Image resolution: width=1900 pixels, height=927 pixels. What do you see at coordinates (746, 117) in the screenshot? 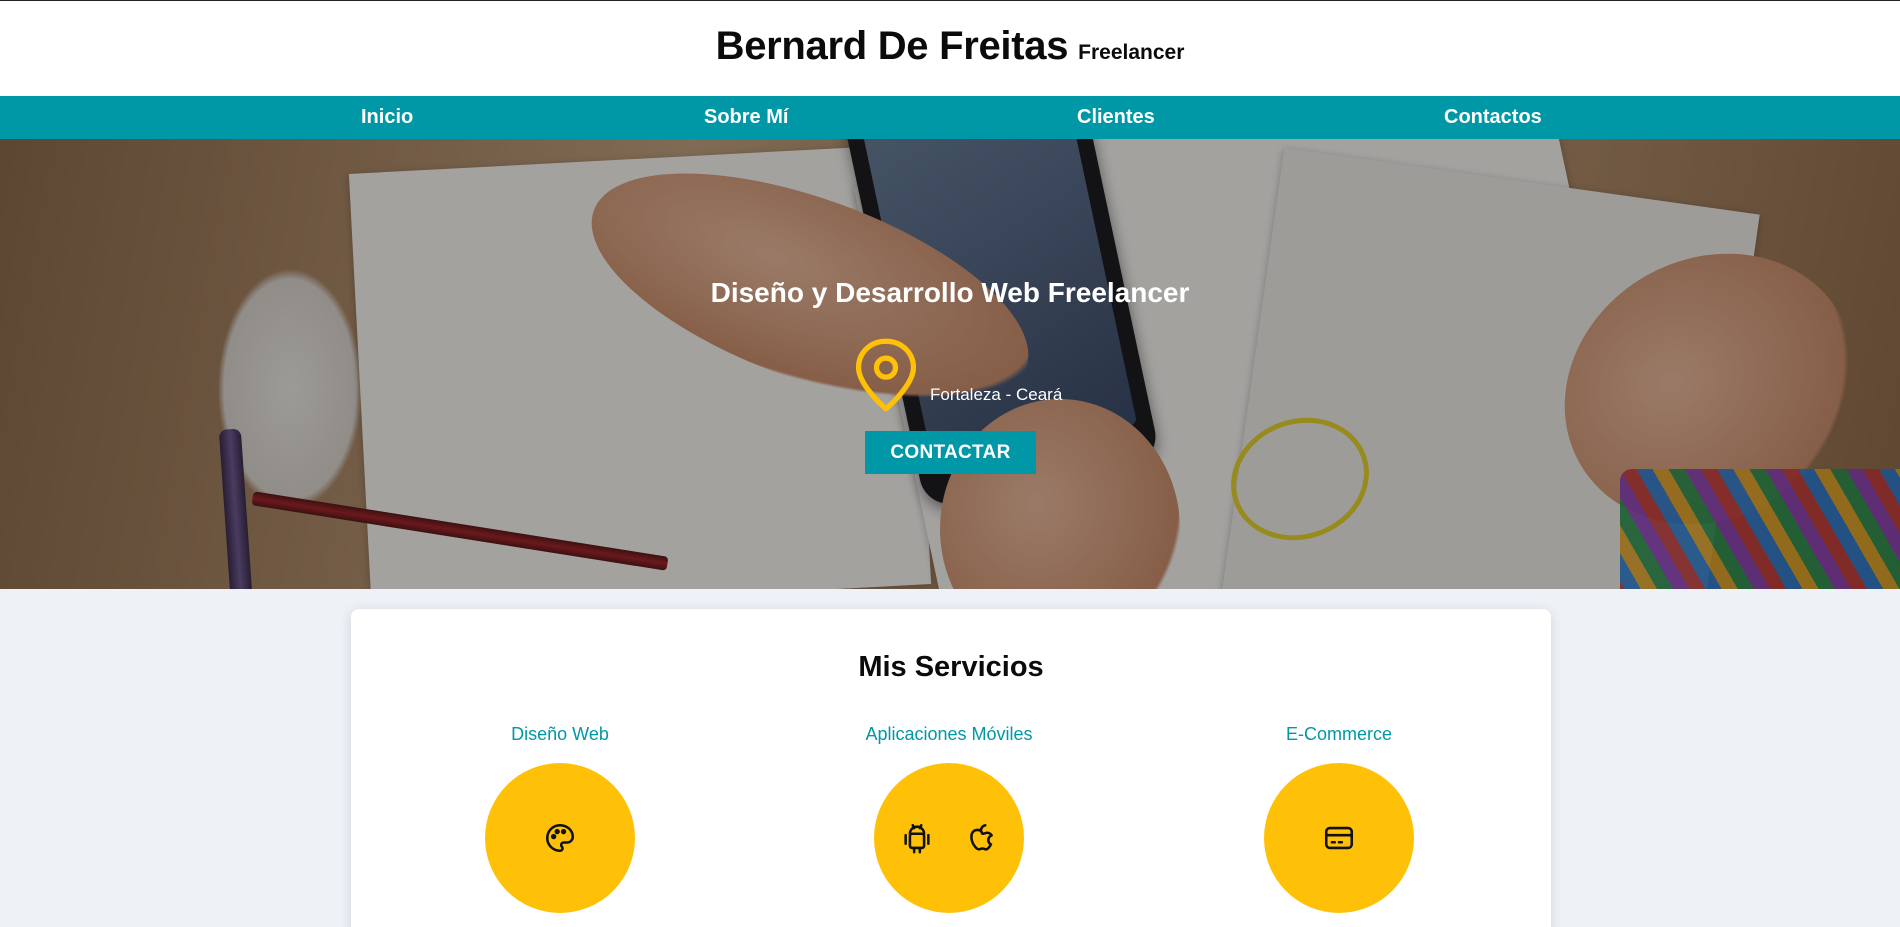
I see `nav-item-sobre-mi: Sobre Mí` at bounding box center [746, 117].